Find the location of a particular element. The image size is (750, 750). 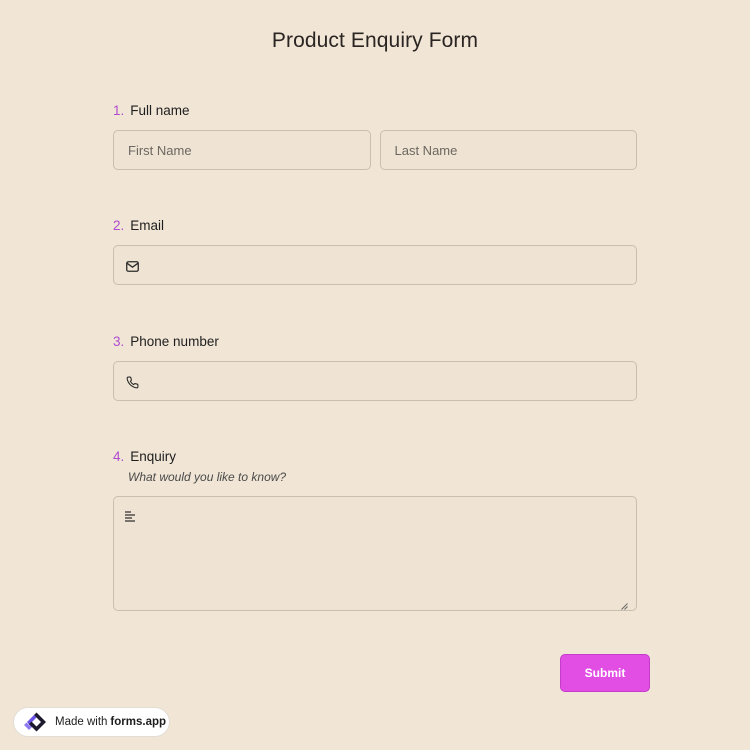

name-row is located at coordinates (375, 150).